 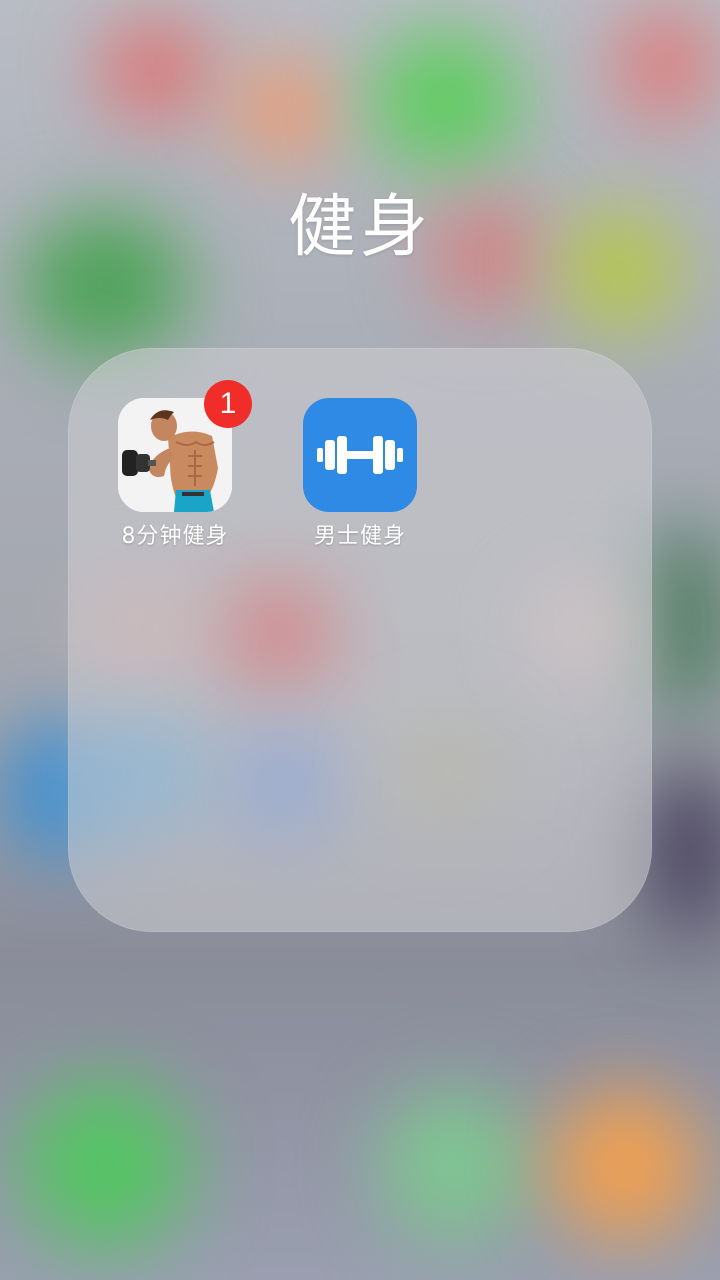 I want to click on app-icon: 1, so click(x=185, y=446).